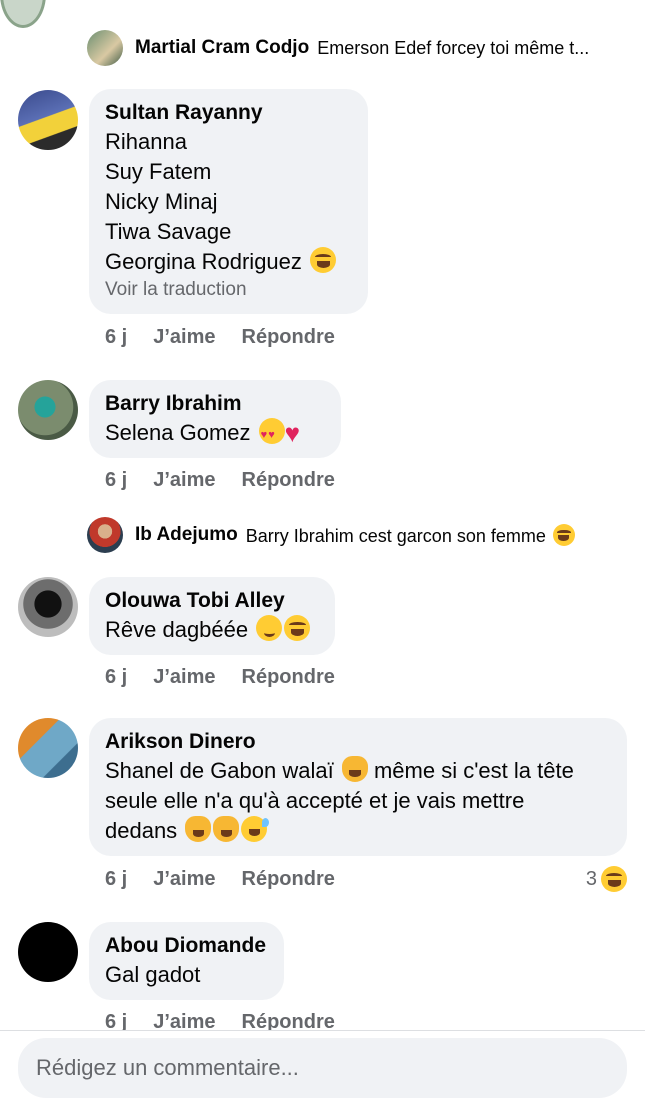 Image resolution: width=645 pixels, height=1098 pixels. What do you see at coordinates (23, 14) in the screenshot?
I see `partial-avatar` at bounding box center [23, 14].